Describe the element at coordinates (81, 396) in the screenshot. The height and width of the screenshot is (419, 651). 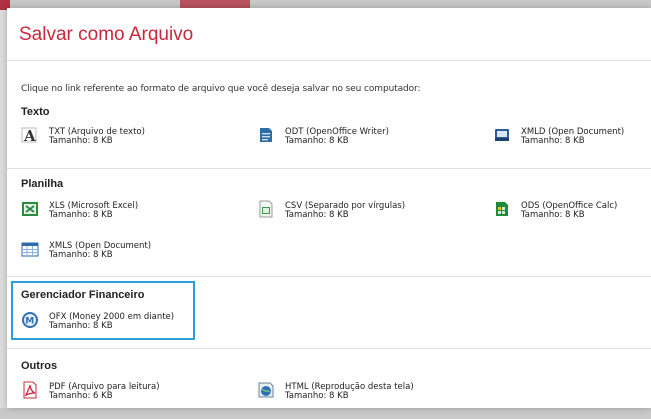
I see `file-size: Tamanho: 6 KB` at that location.